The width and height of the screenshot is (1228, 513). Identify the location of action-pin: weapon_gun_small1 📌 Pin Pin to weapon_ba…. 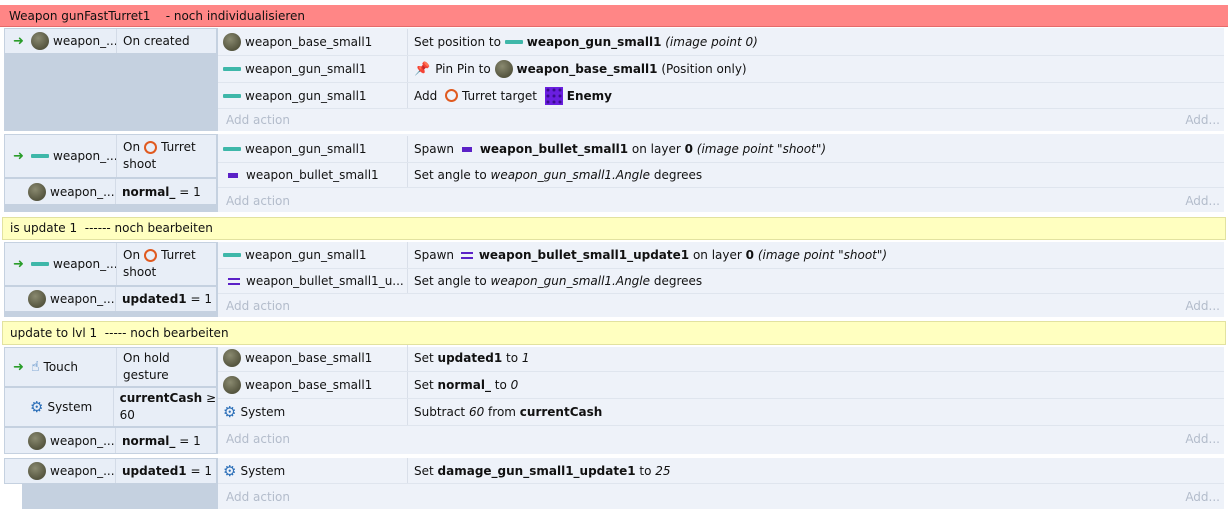
(721, 69).